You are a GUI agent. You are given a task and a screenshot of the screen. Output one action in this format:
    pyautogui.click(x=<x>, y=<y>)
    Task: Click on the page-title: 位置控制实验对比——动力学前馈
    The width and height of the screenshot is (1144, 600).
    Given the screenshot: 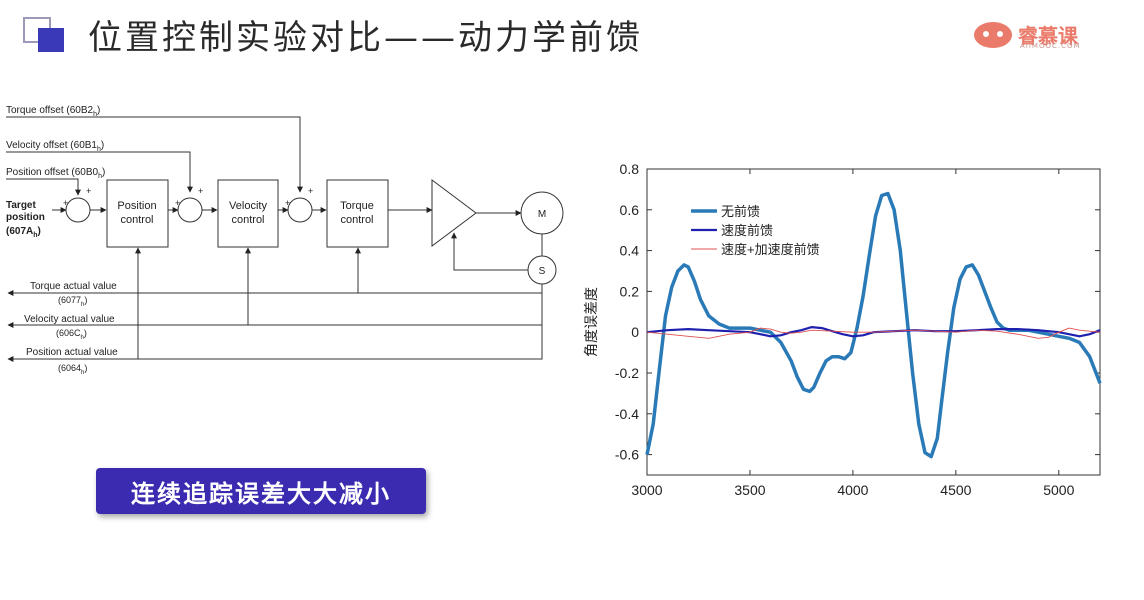 What is the action you would take?
    pyautogui.click(x=365, y=38)
    